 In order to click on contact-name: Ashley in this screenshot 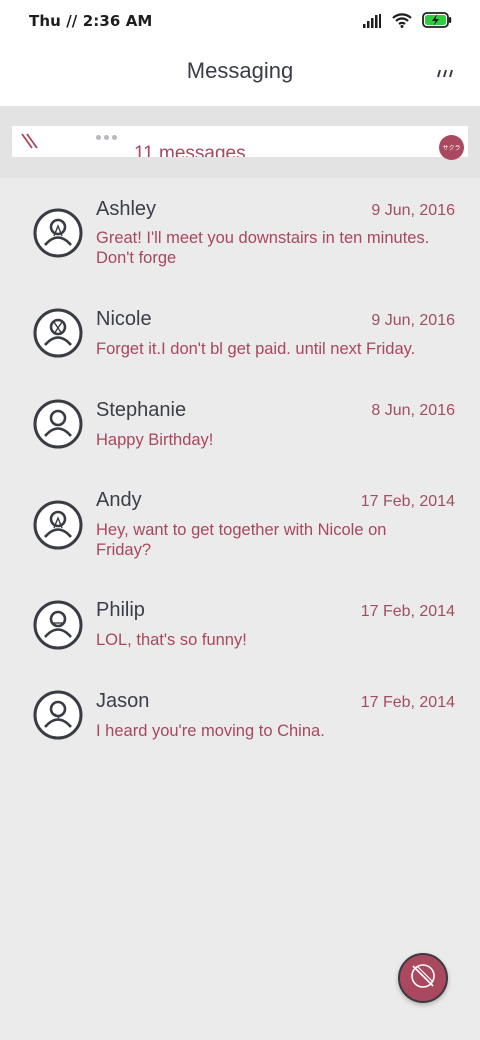, I will do `click(126, 209)`.